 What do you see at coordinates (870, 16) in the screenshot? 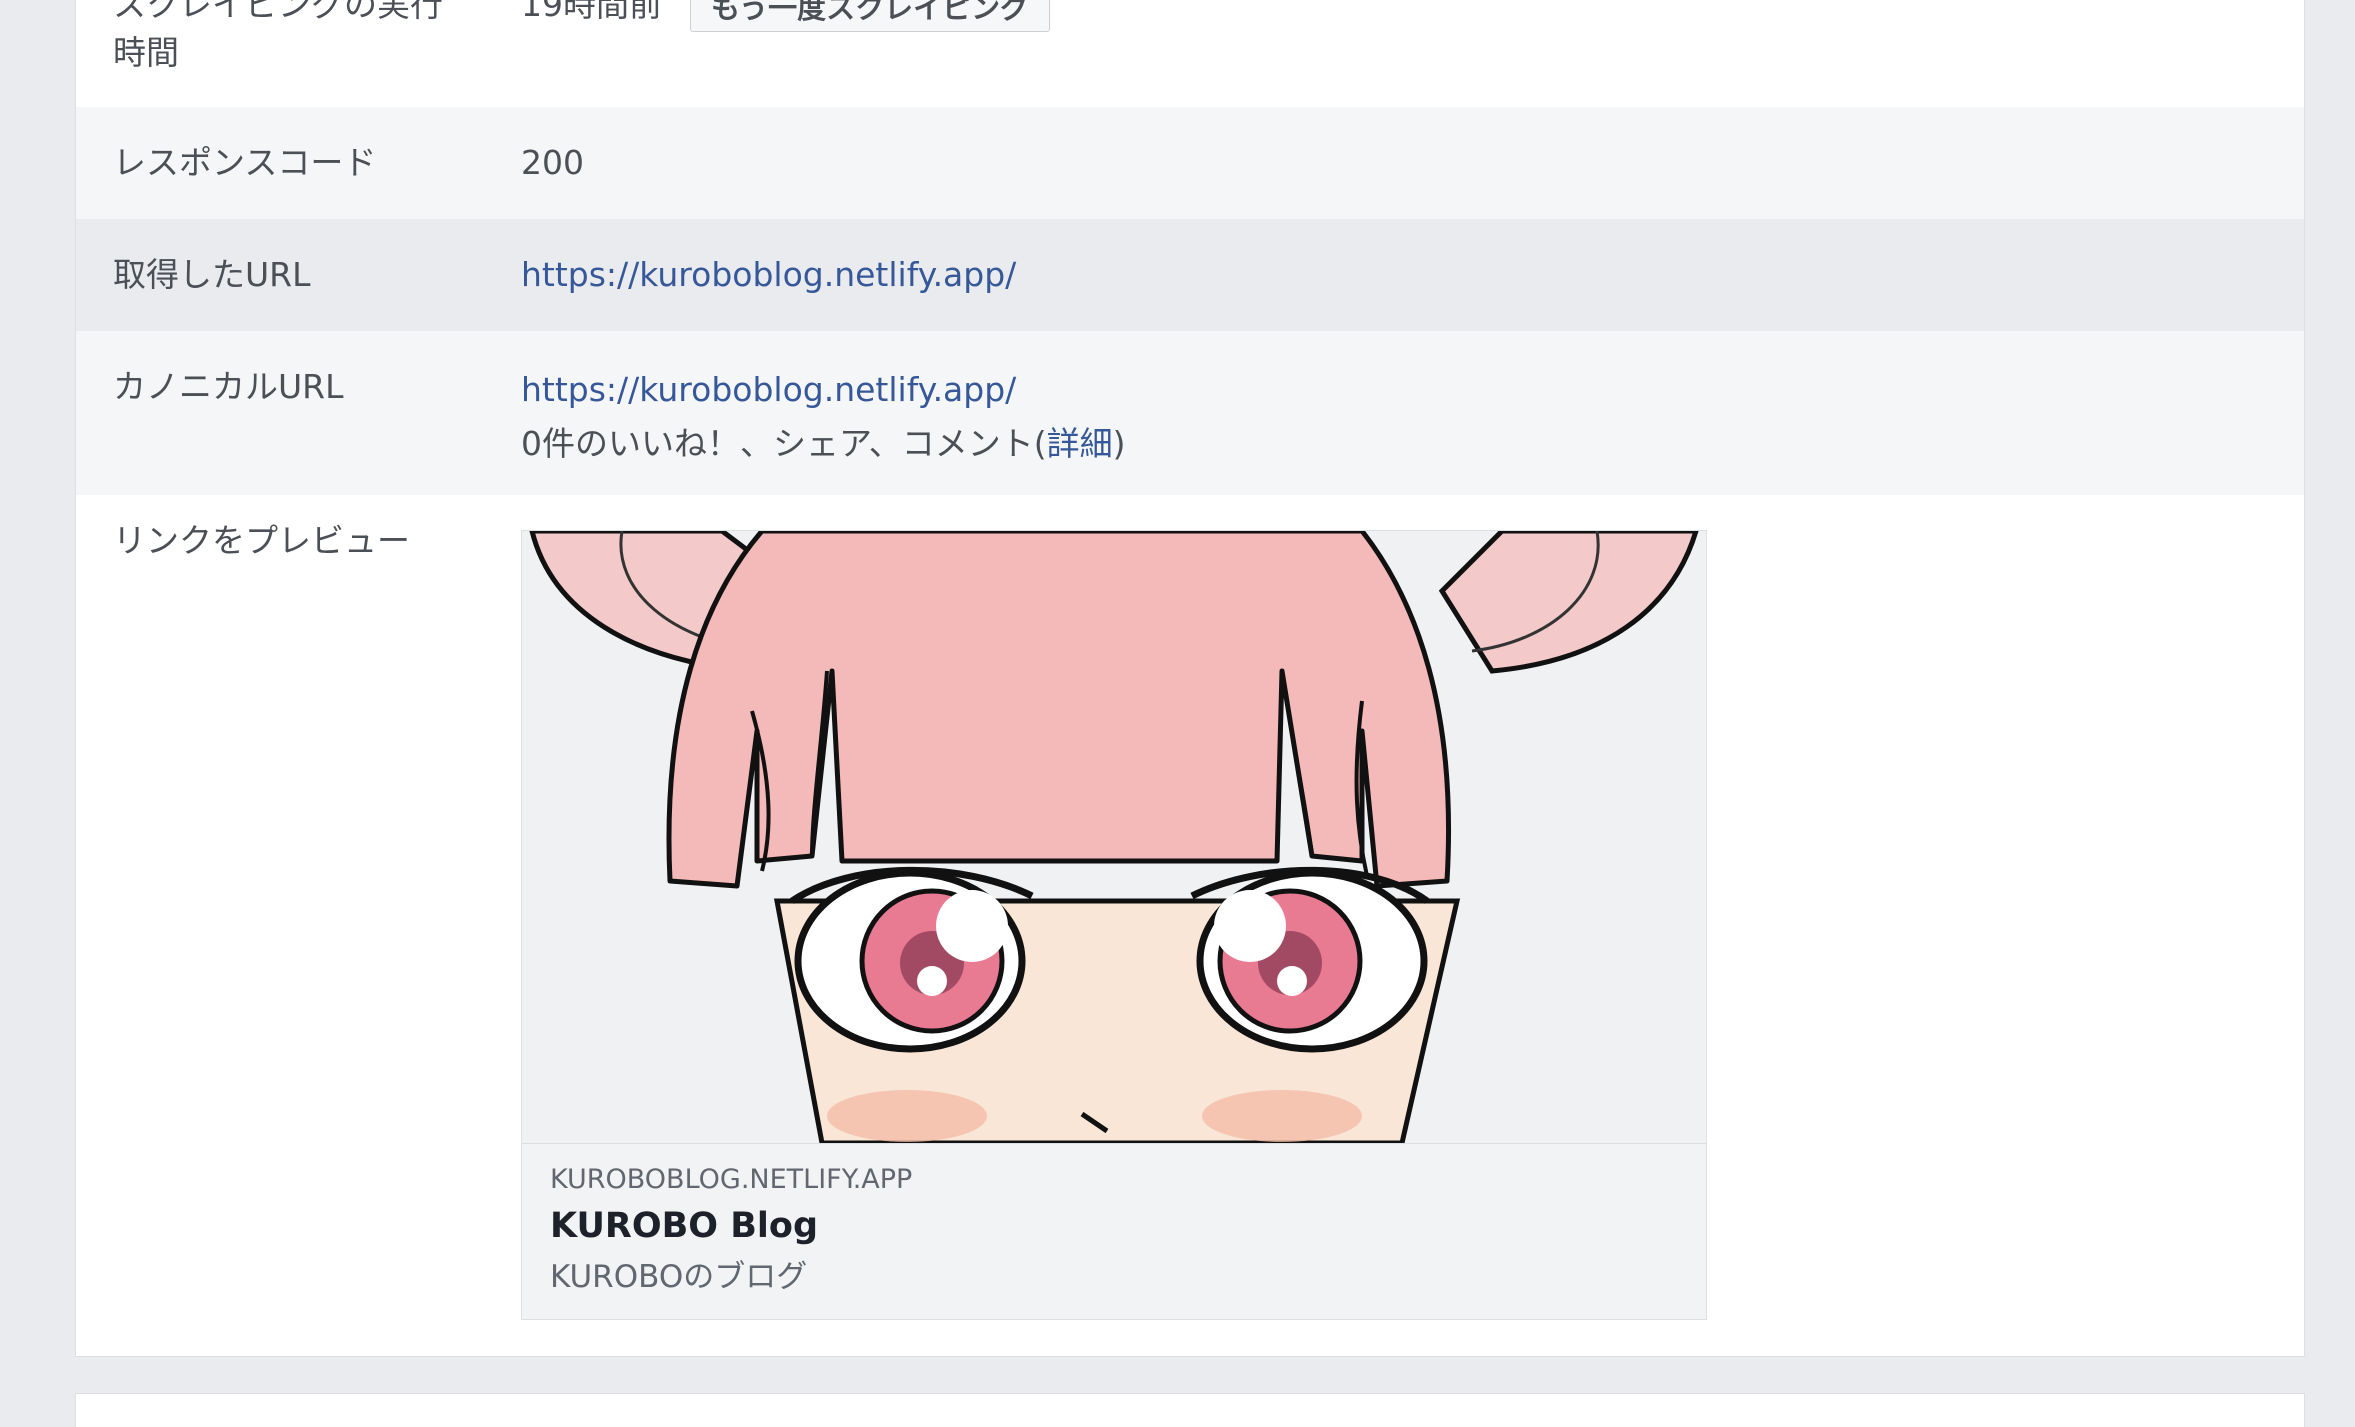
I see `rescrape-button: もう一度スクレイピング` at bounding box center [870, 16].